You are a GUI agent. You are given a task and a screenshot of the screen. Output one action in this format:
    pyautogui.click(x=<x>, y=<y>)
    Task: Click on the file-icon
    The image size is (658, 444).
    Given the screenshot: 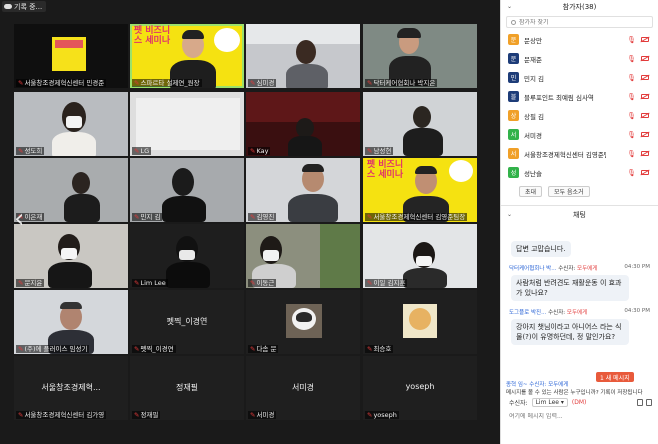 What is the action you would take?
    pyautogui.click(x=640, y=402)
    